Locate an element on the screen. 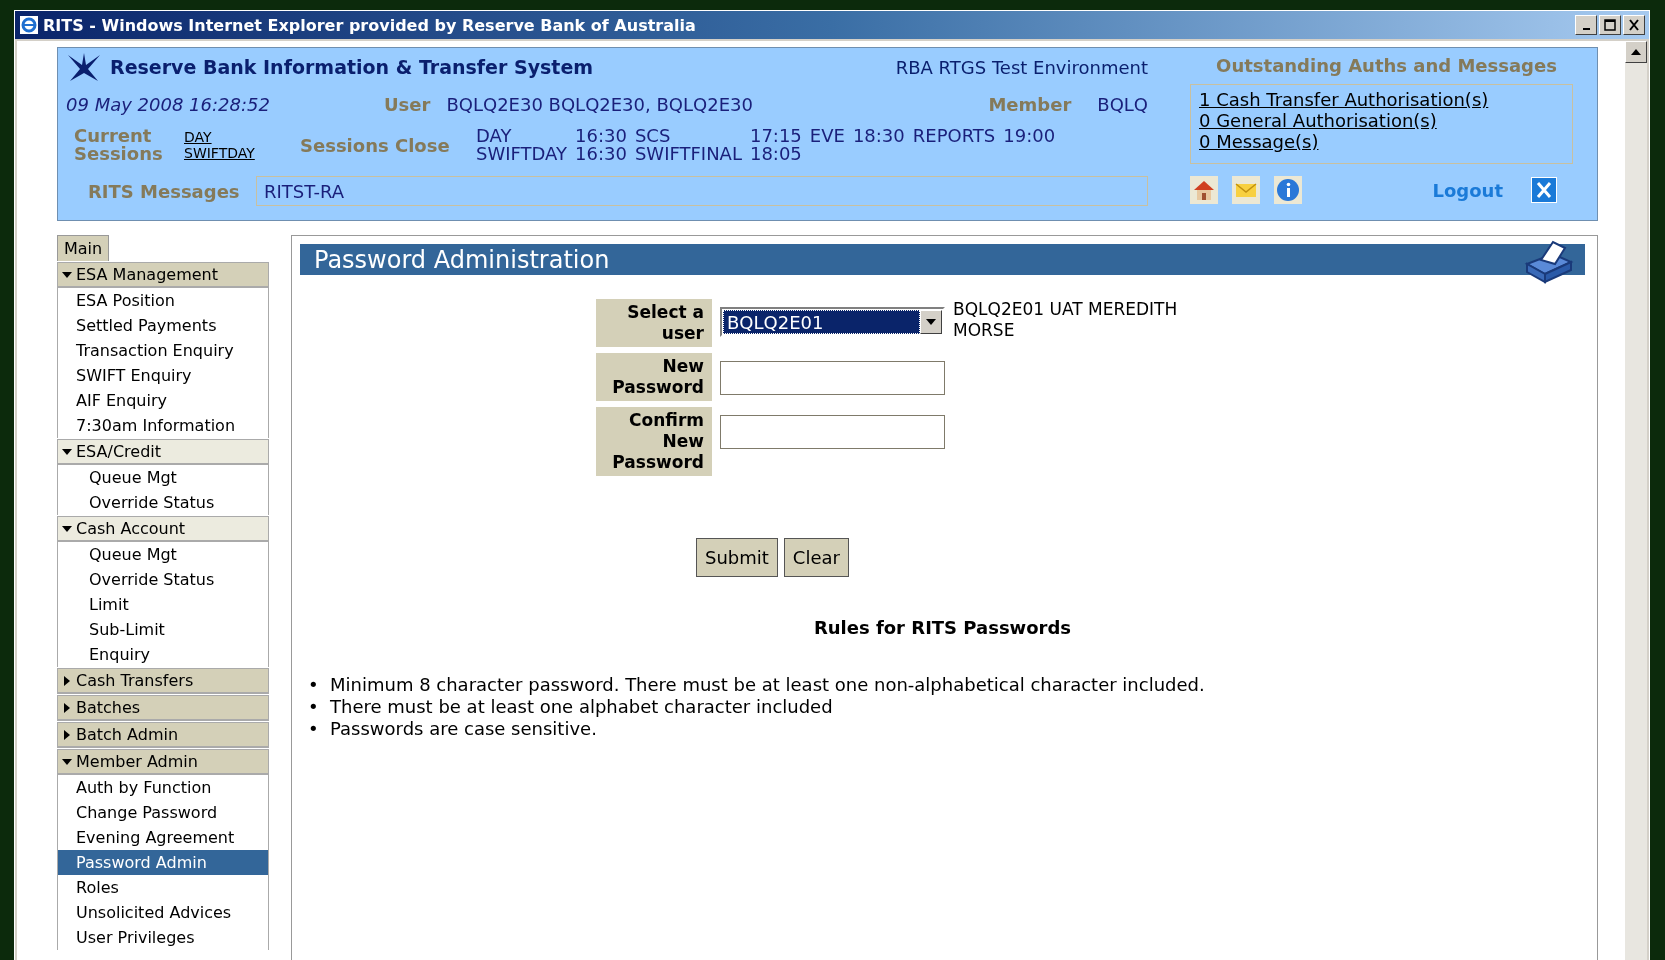  session-time: 19:00 is located at coordinates (1029, 136).